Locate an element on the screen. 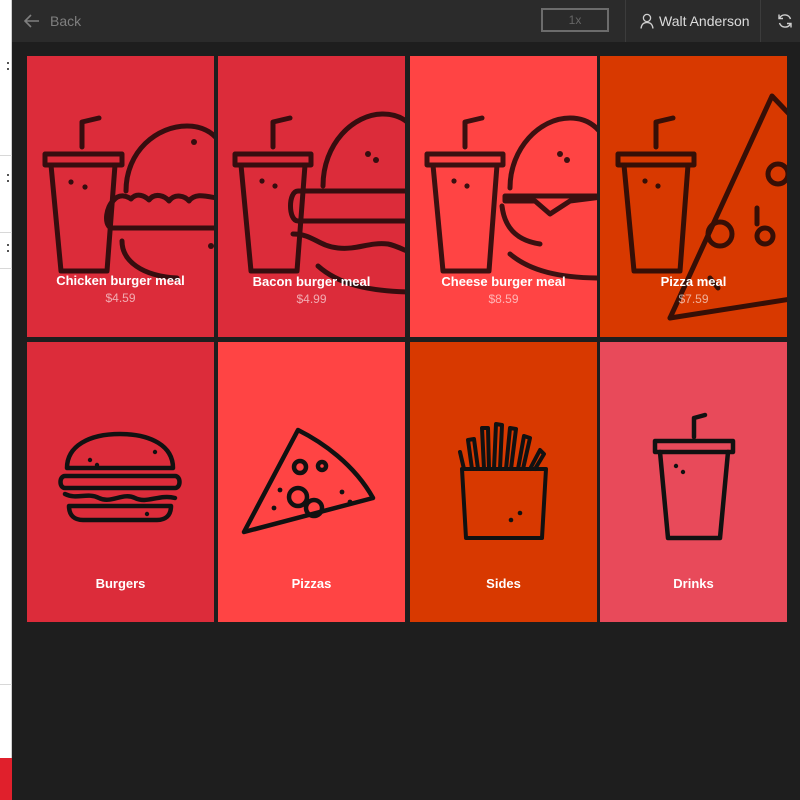 This screenshot has height=800, width=800. back-button: Back is located at coordinates (52, 21).